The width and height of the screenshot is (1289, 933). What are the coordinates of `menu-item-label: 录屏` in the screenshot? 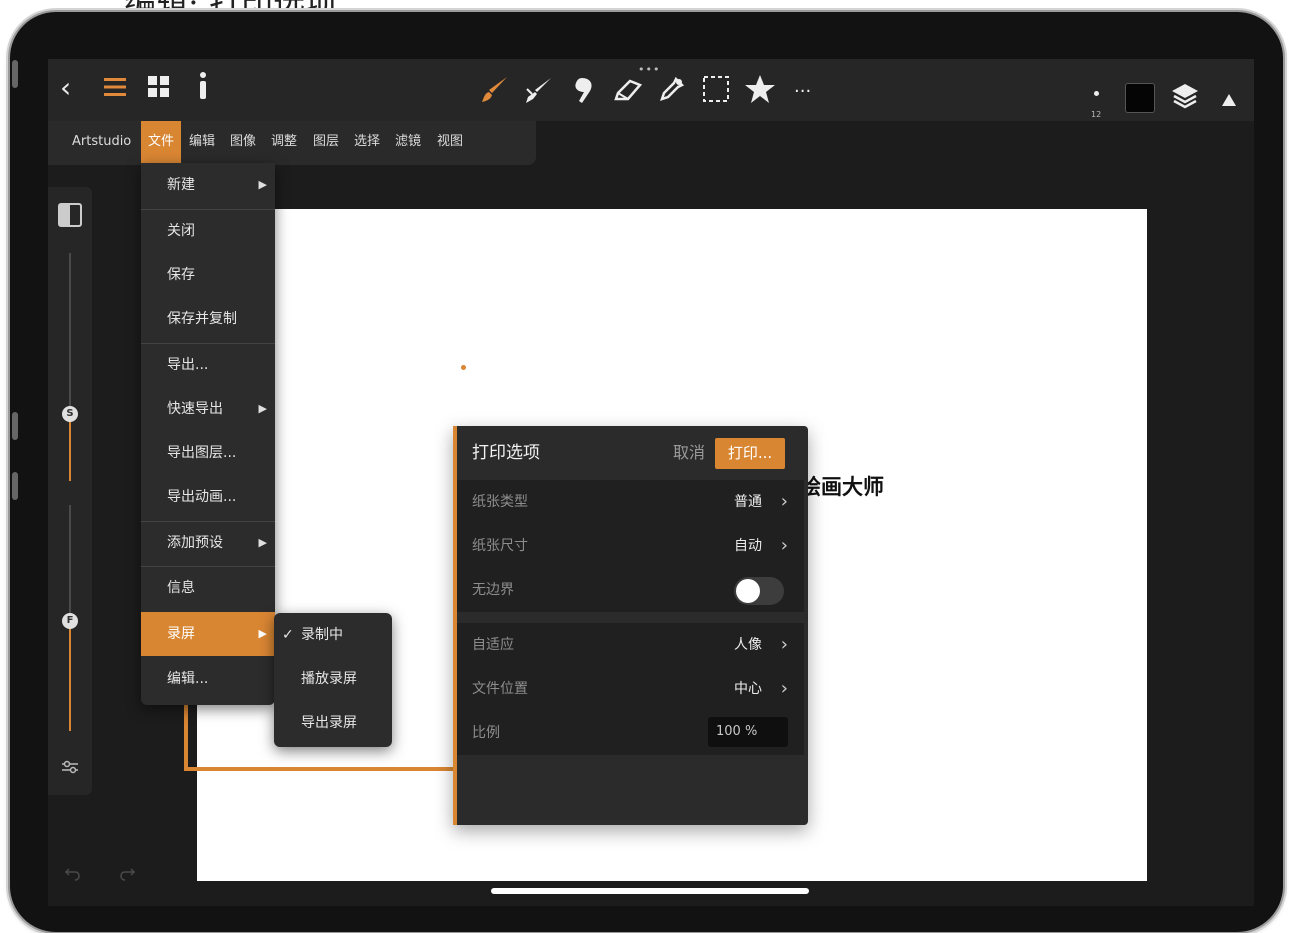 It's located at (181, 634).